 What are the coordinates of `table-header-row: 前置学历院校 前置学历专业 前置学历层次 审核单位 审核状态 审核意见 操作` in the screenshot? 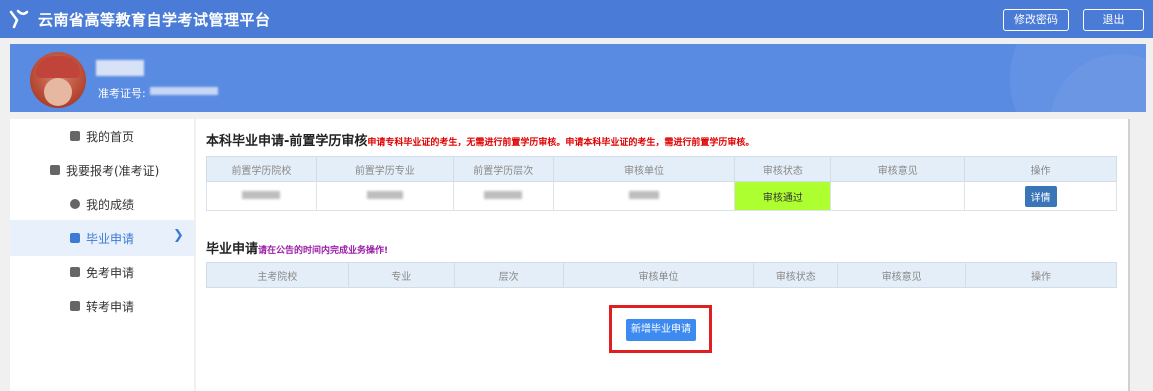 It's located at (661, 169).